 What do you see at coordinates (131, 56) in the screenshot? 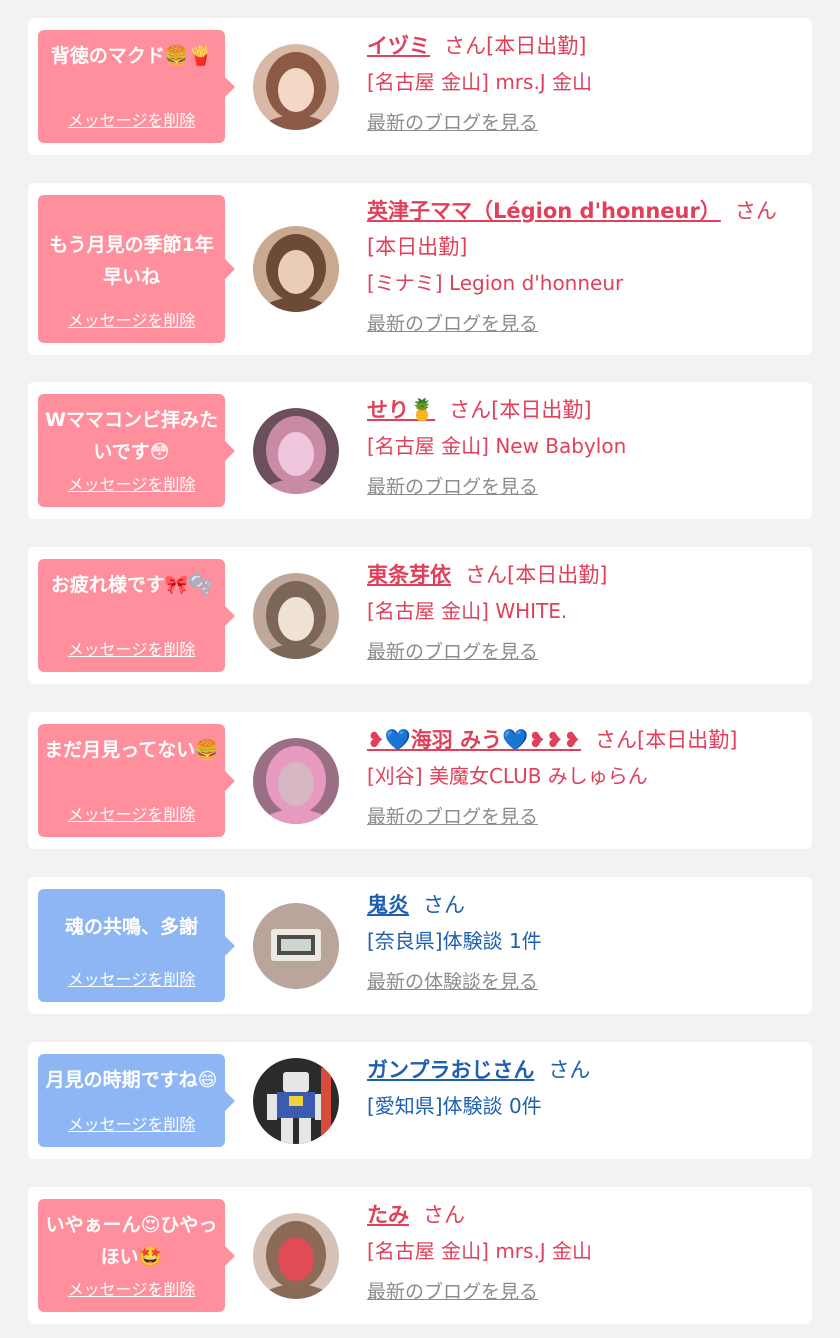
I see `message-text: 背徳のマクド🍔🍟` at bounding box center [131, 56].